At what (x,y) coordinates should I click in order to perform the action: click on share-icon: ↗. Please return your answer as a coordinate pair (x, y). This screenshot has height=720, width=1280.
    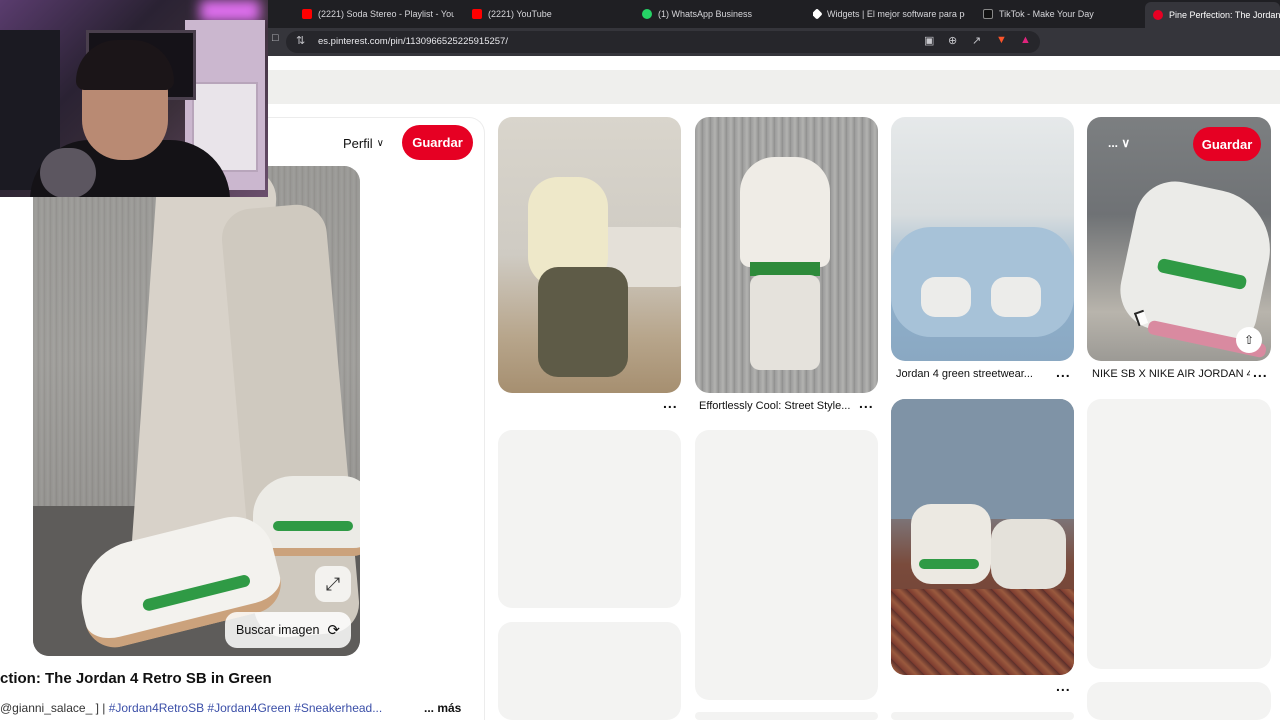
    Looking at the image, I should click on (976, 40).